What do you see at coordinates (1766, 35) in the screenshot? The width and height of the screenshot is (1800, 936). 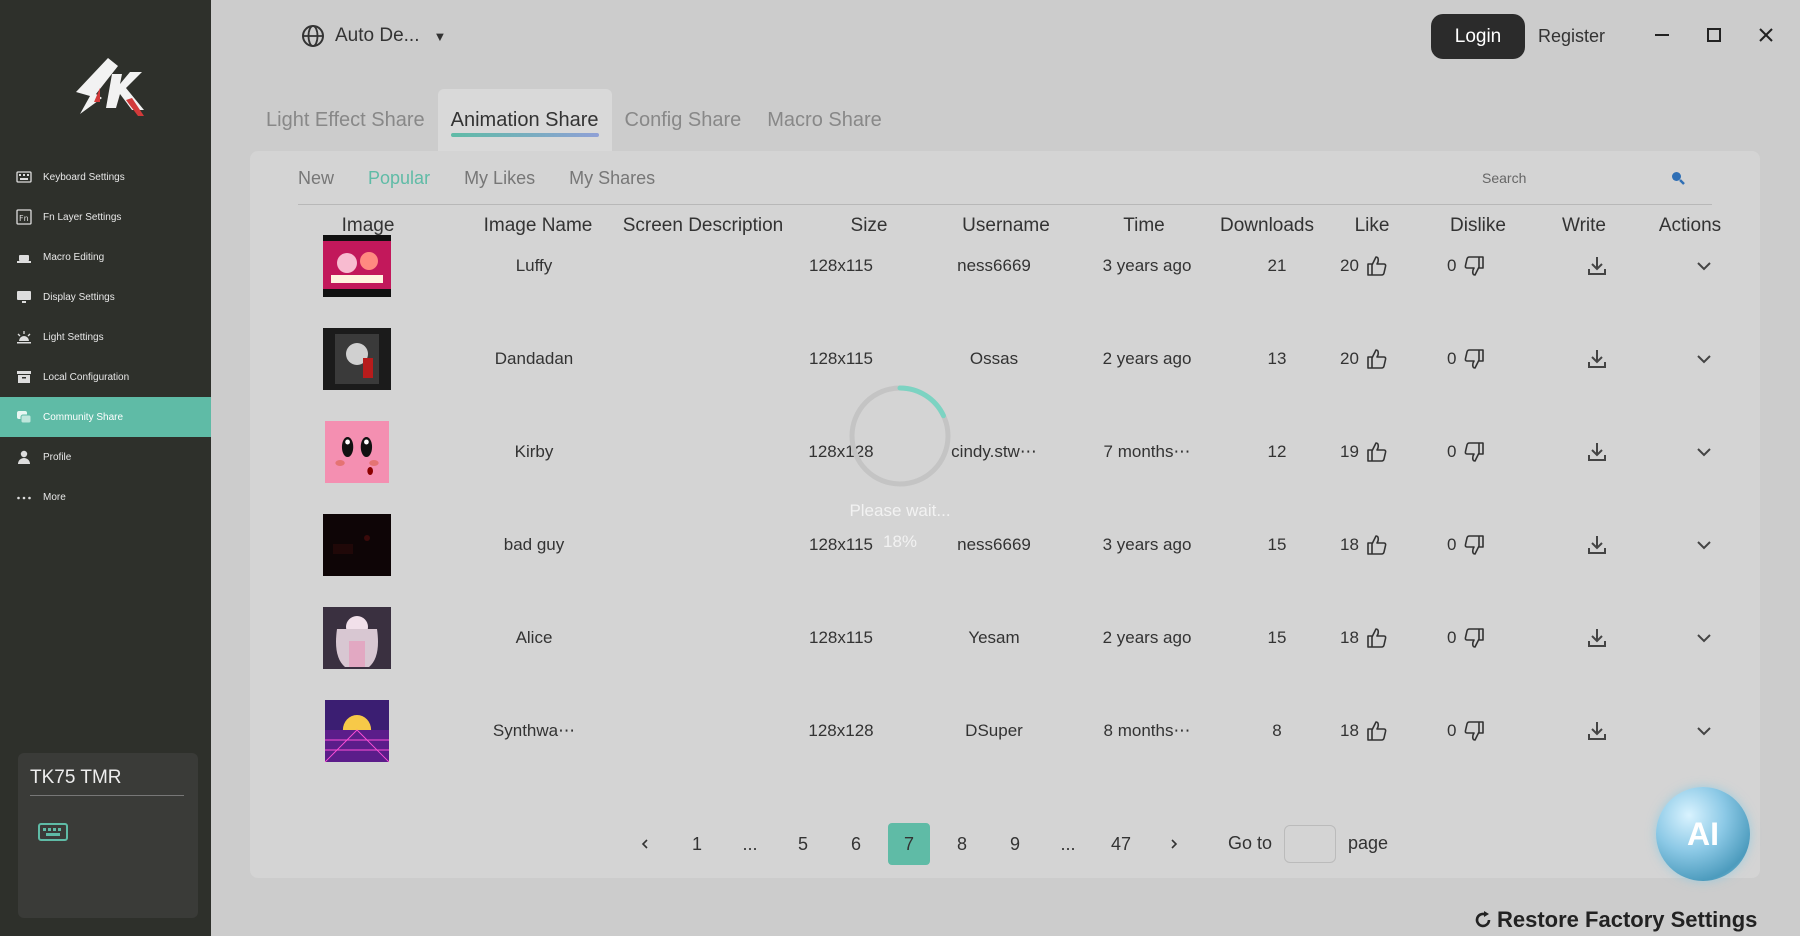 I see `close-button` at bounding box center [1766, 35].